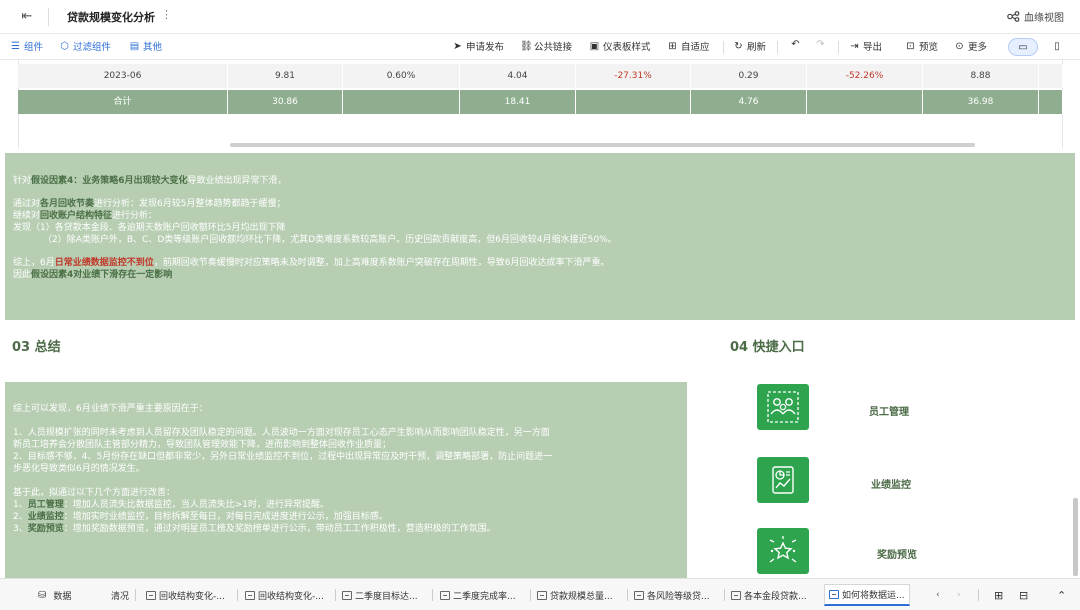  What do you see at coordinates (1023, 47) in the screenshot?
I see `desktop-view-button: ▭` at bounding box center [1023, 47].